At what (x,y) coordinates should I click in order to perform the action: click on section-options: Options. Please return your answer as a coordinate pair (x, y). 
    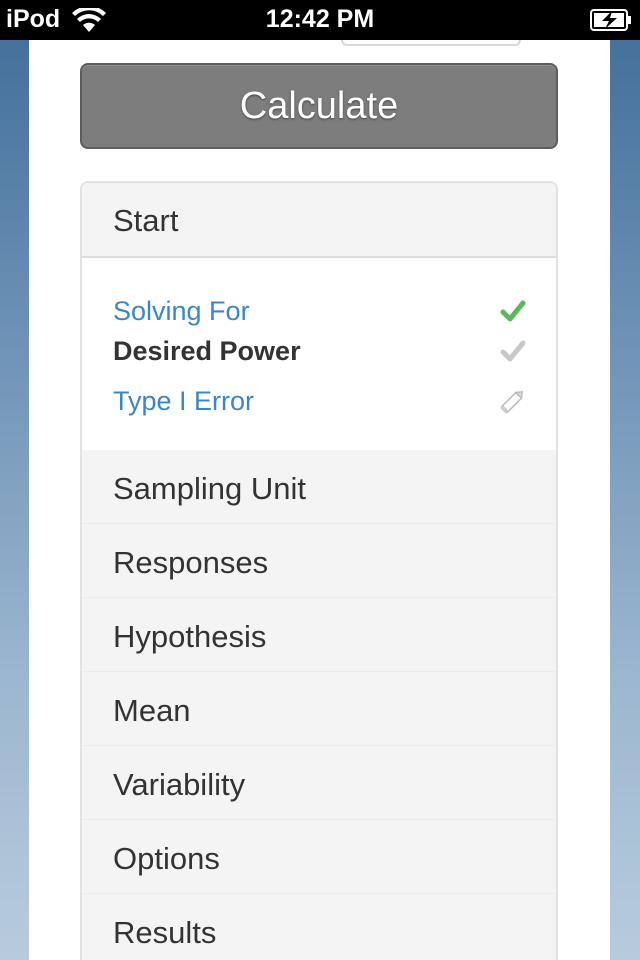
    Looking at the image, I should click on (319, 857).